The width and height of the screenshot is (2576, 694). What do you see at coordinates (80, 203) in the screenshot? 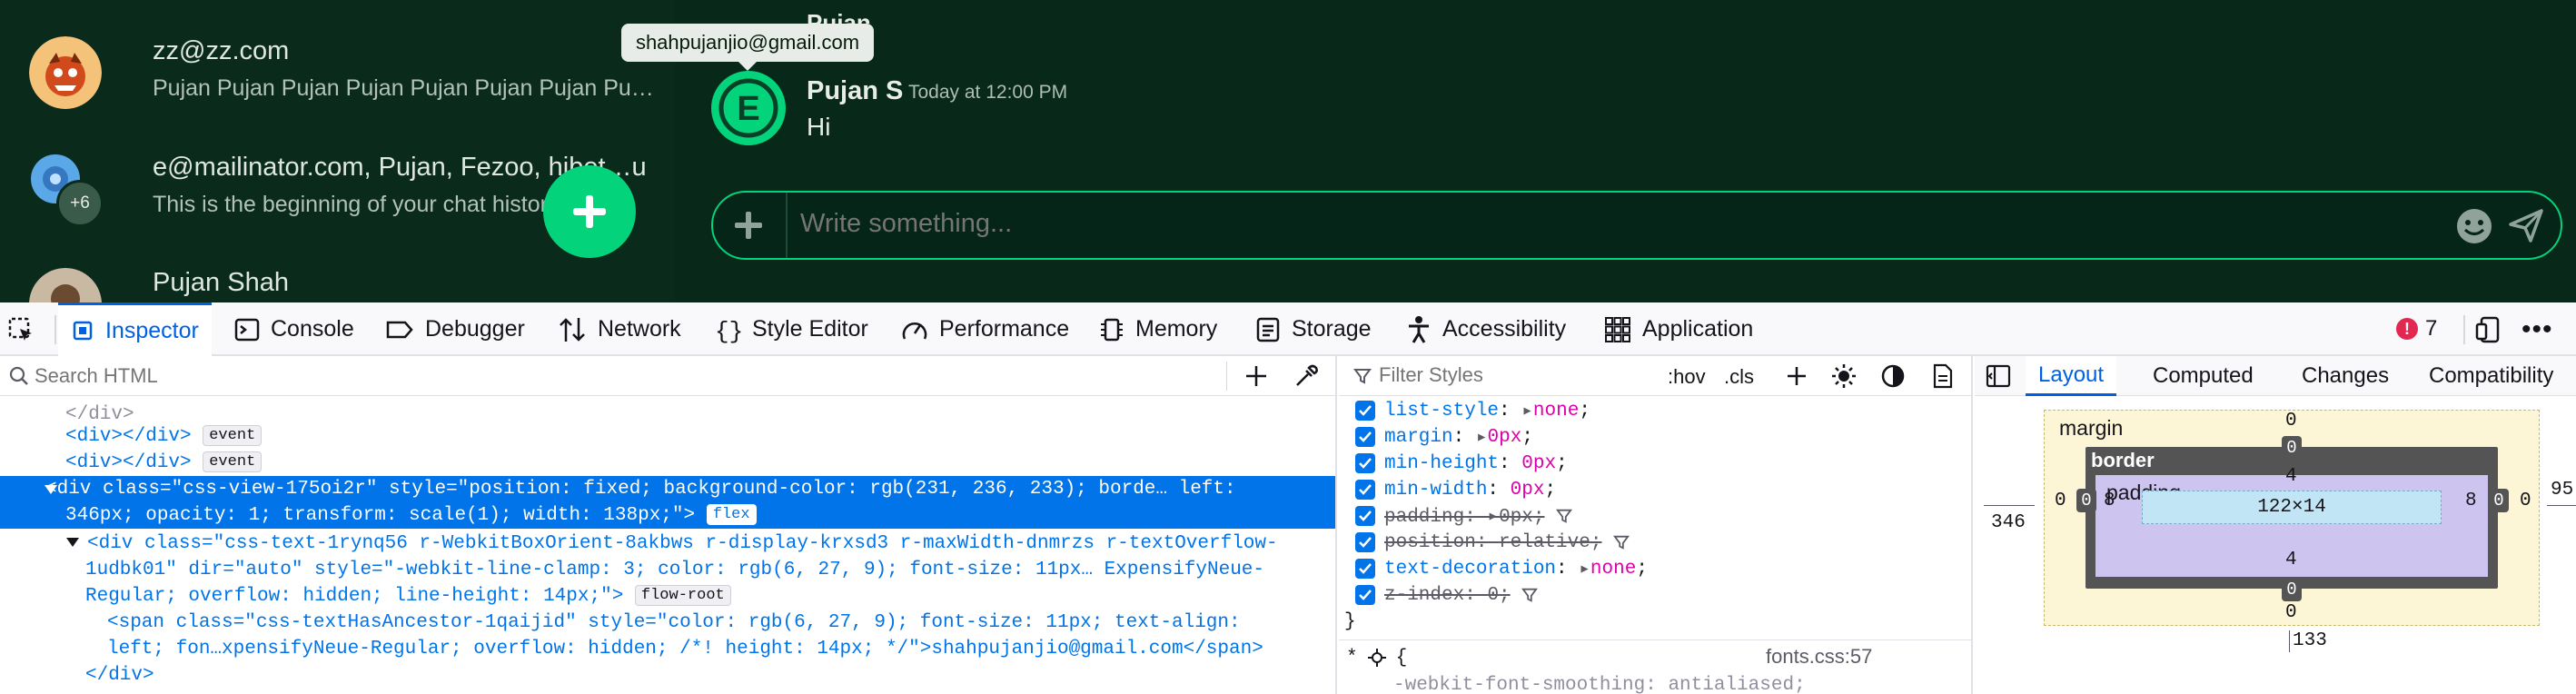
I see `extra-count-badge: +6` at bounding box center [80, 203].